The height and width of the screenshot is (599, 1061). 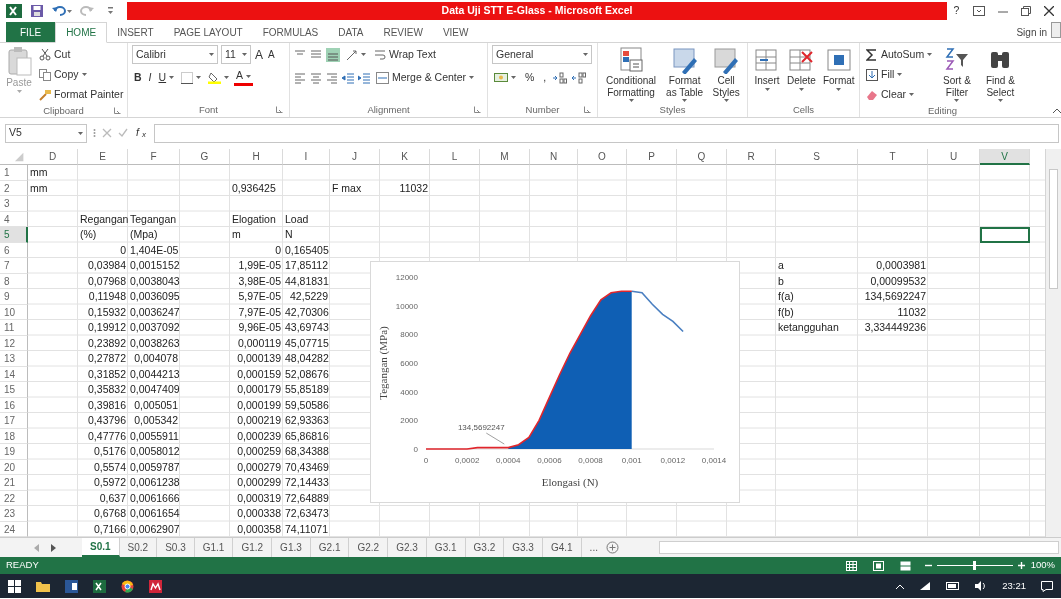 What do you see at coordinates (956, 11) in the screenshot?
I see `help-button: ?` at bounding box center [956, 11].